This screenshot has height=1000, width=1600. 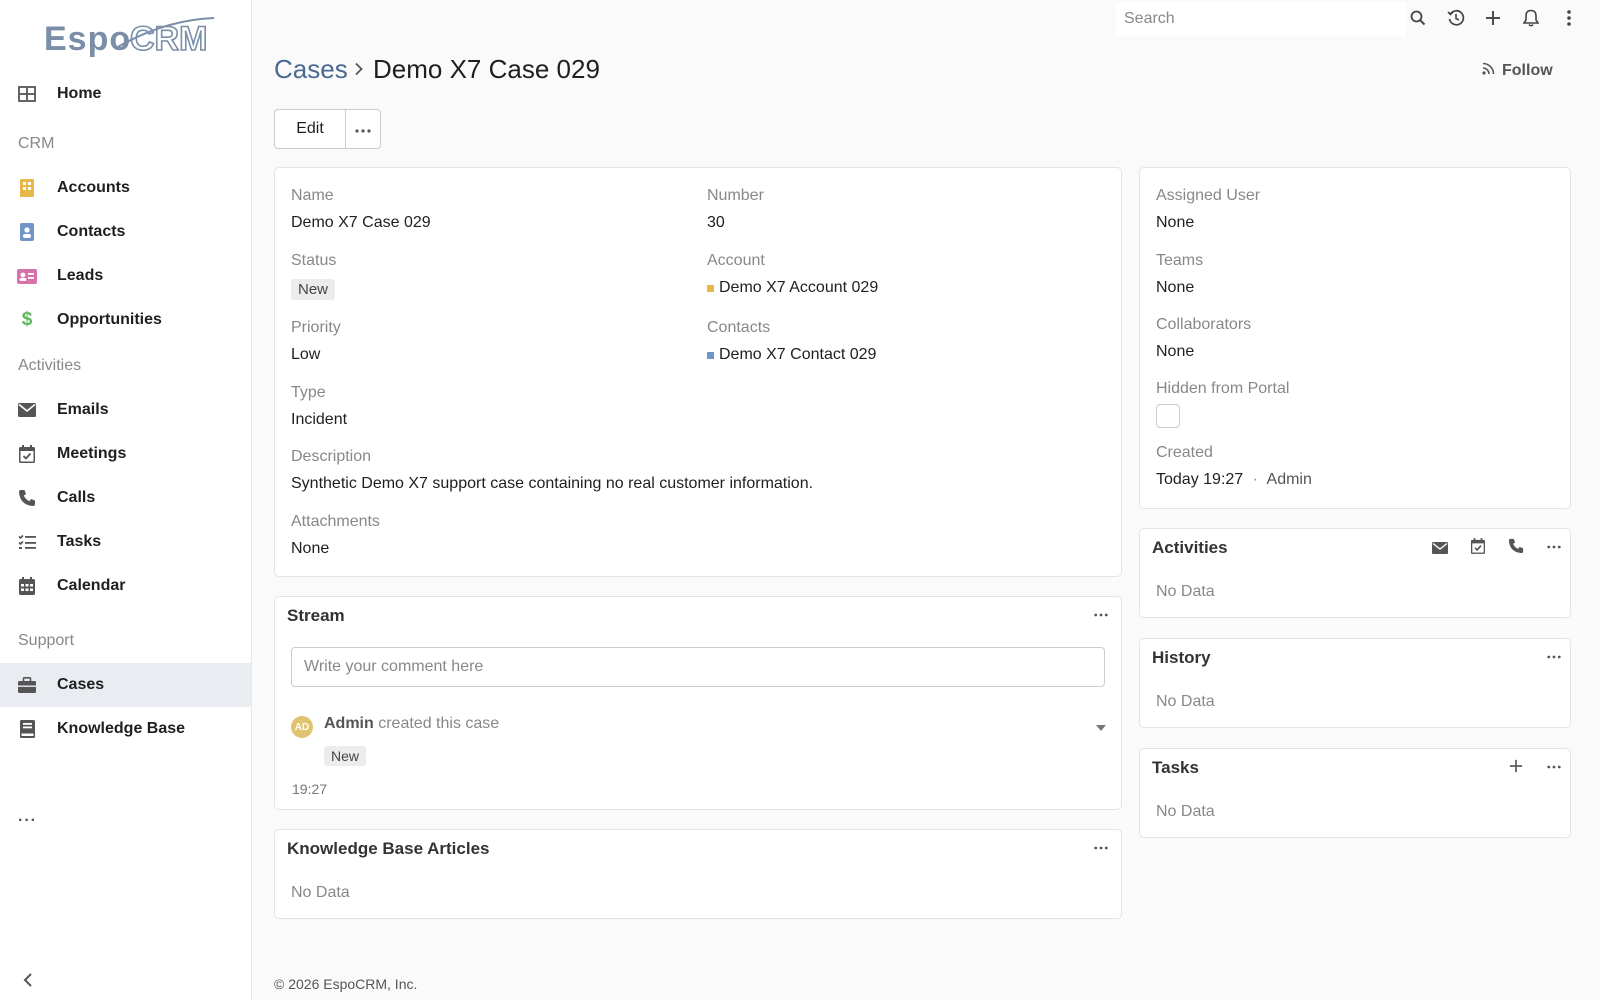 What do you see at coordinates (91, 585) in the screenshot?
I see `sidebar-item-label: Calendar` at bounding box center [91, 585].